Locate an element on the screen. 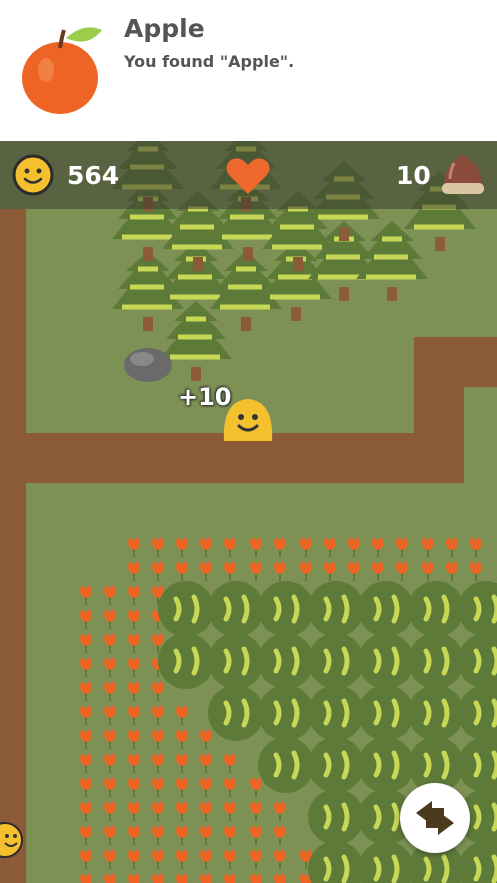  swap-button is located at coordinates (435, 818).